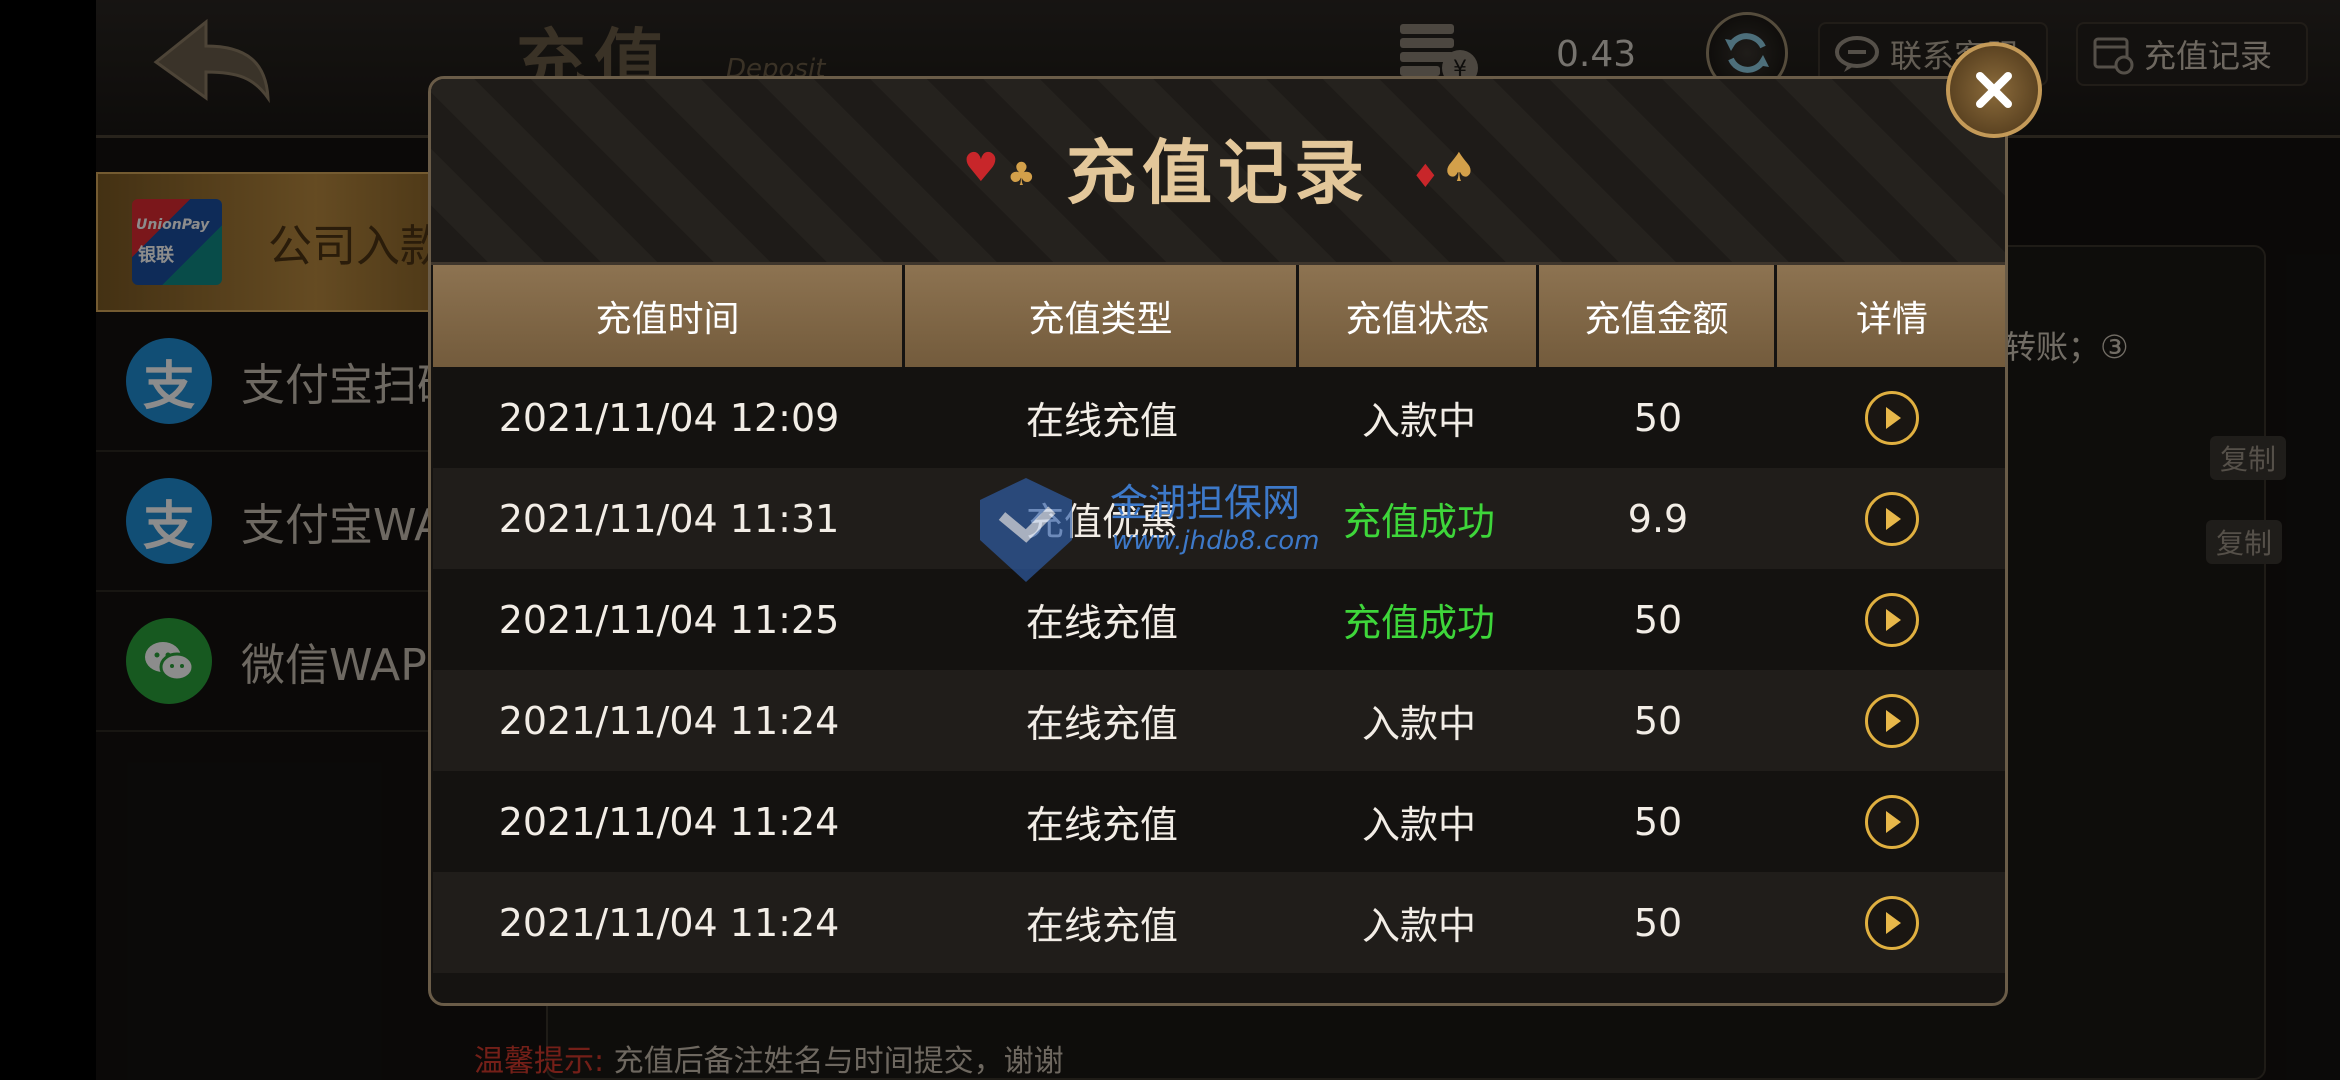 This screenshot has width=2340, height=1080. What do you see at coordinates (669, 417) in the screenshot?
I see `row-time: 2021/11/04 12:09` at bounding box center [669, 417].